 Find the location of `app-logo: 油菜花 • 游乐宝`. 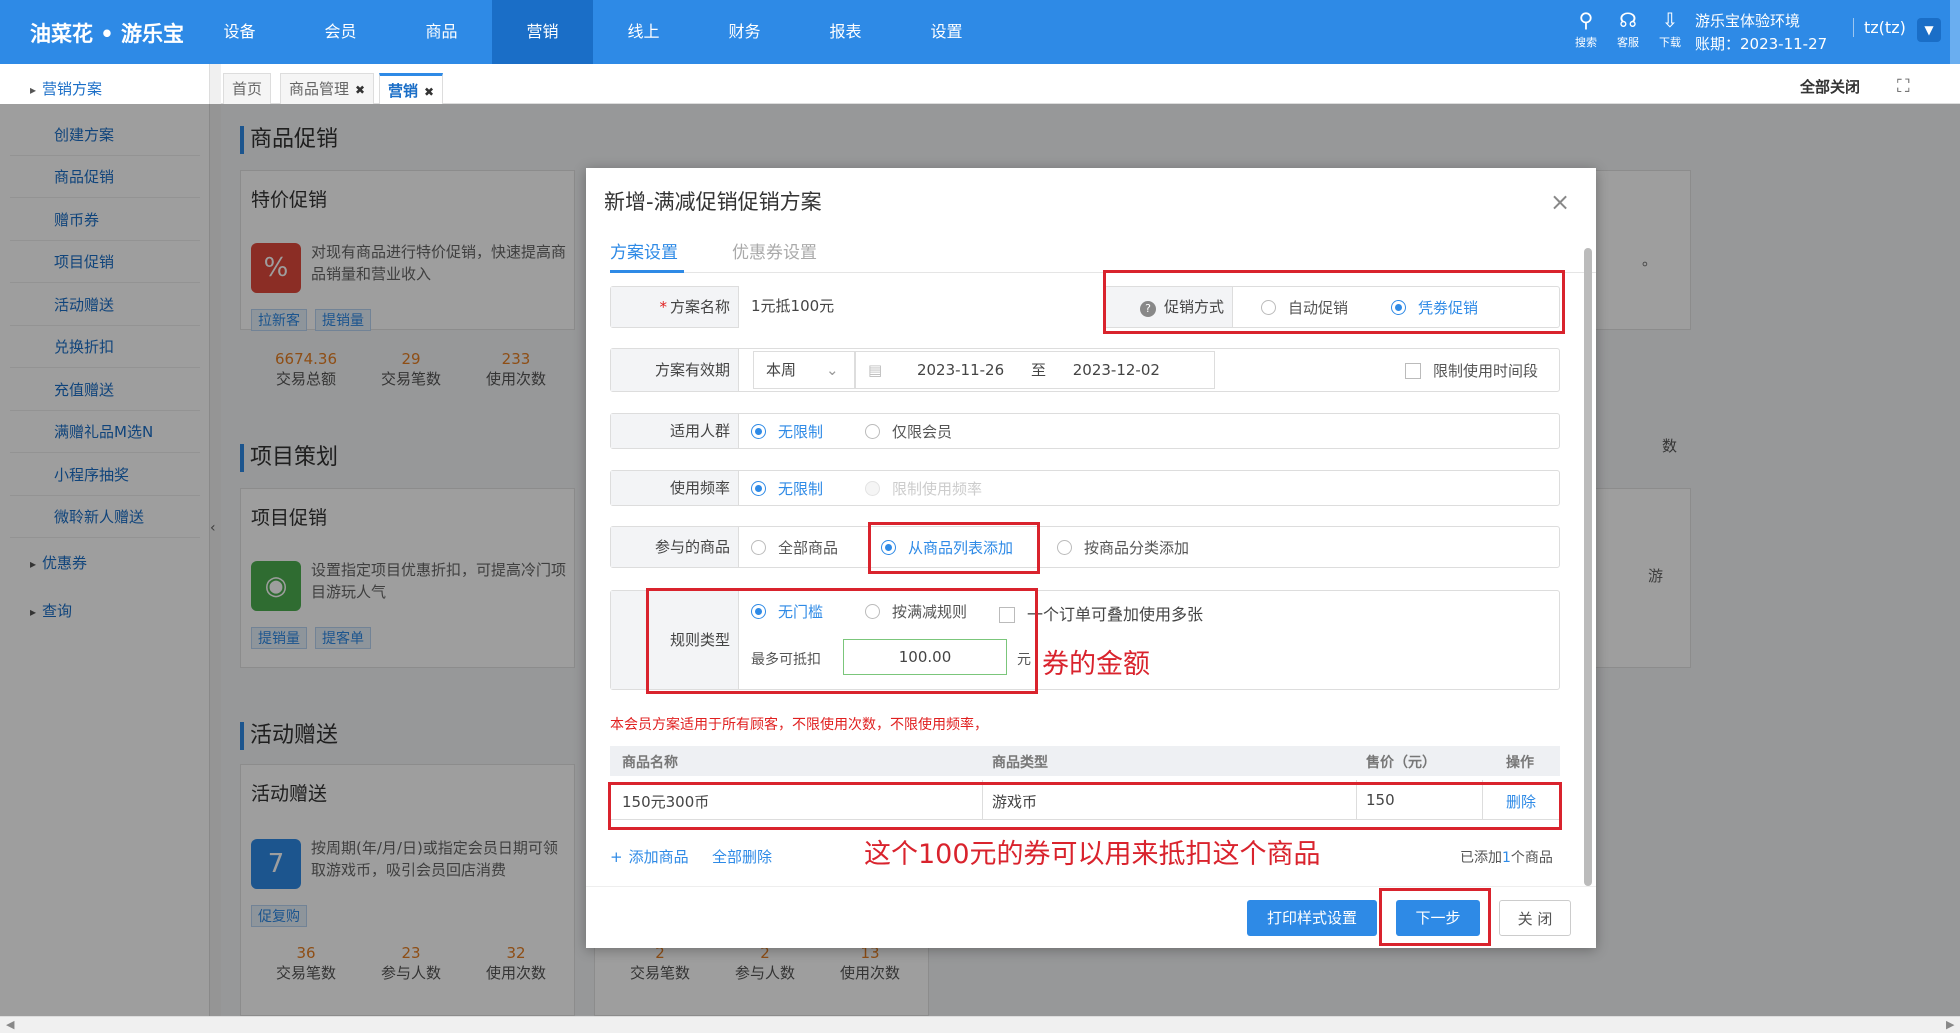

app-logo: 油菜花 • 游乐宝 is located at coordinates (107, 34).